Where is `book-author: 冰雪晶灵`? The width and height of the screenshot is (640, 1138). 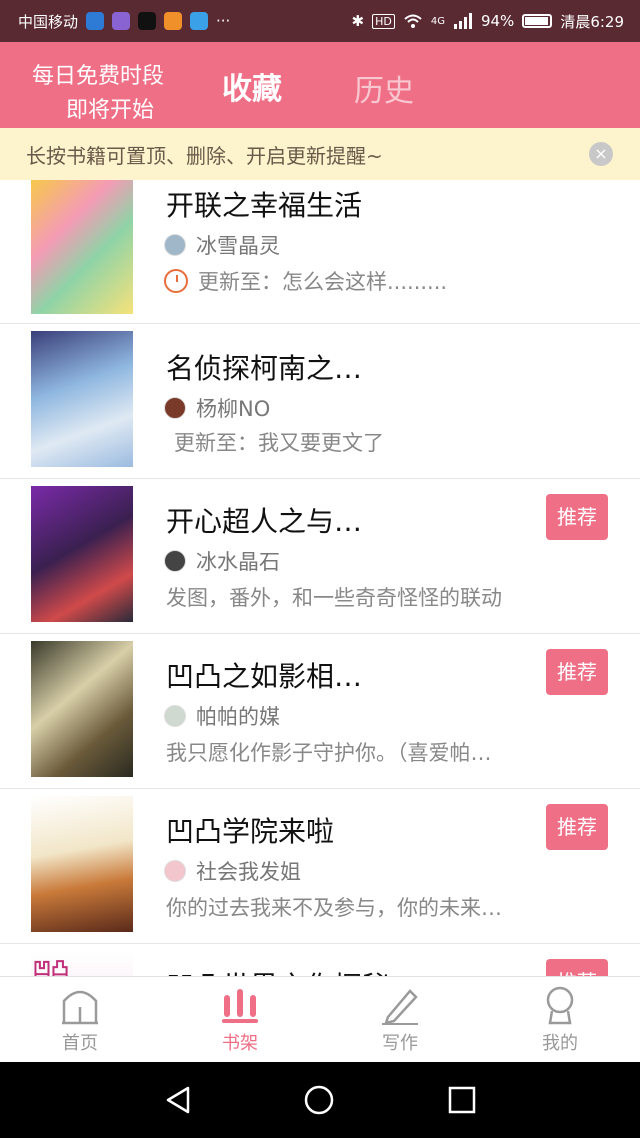
book-author: 冰雪晶灵 is located at coordinates (238, 246).